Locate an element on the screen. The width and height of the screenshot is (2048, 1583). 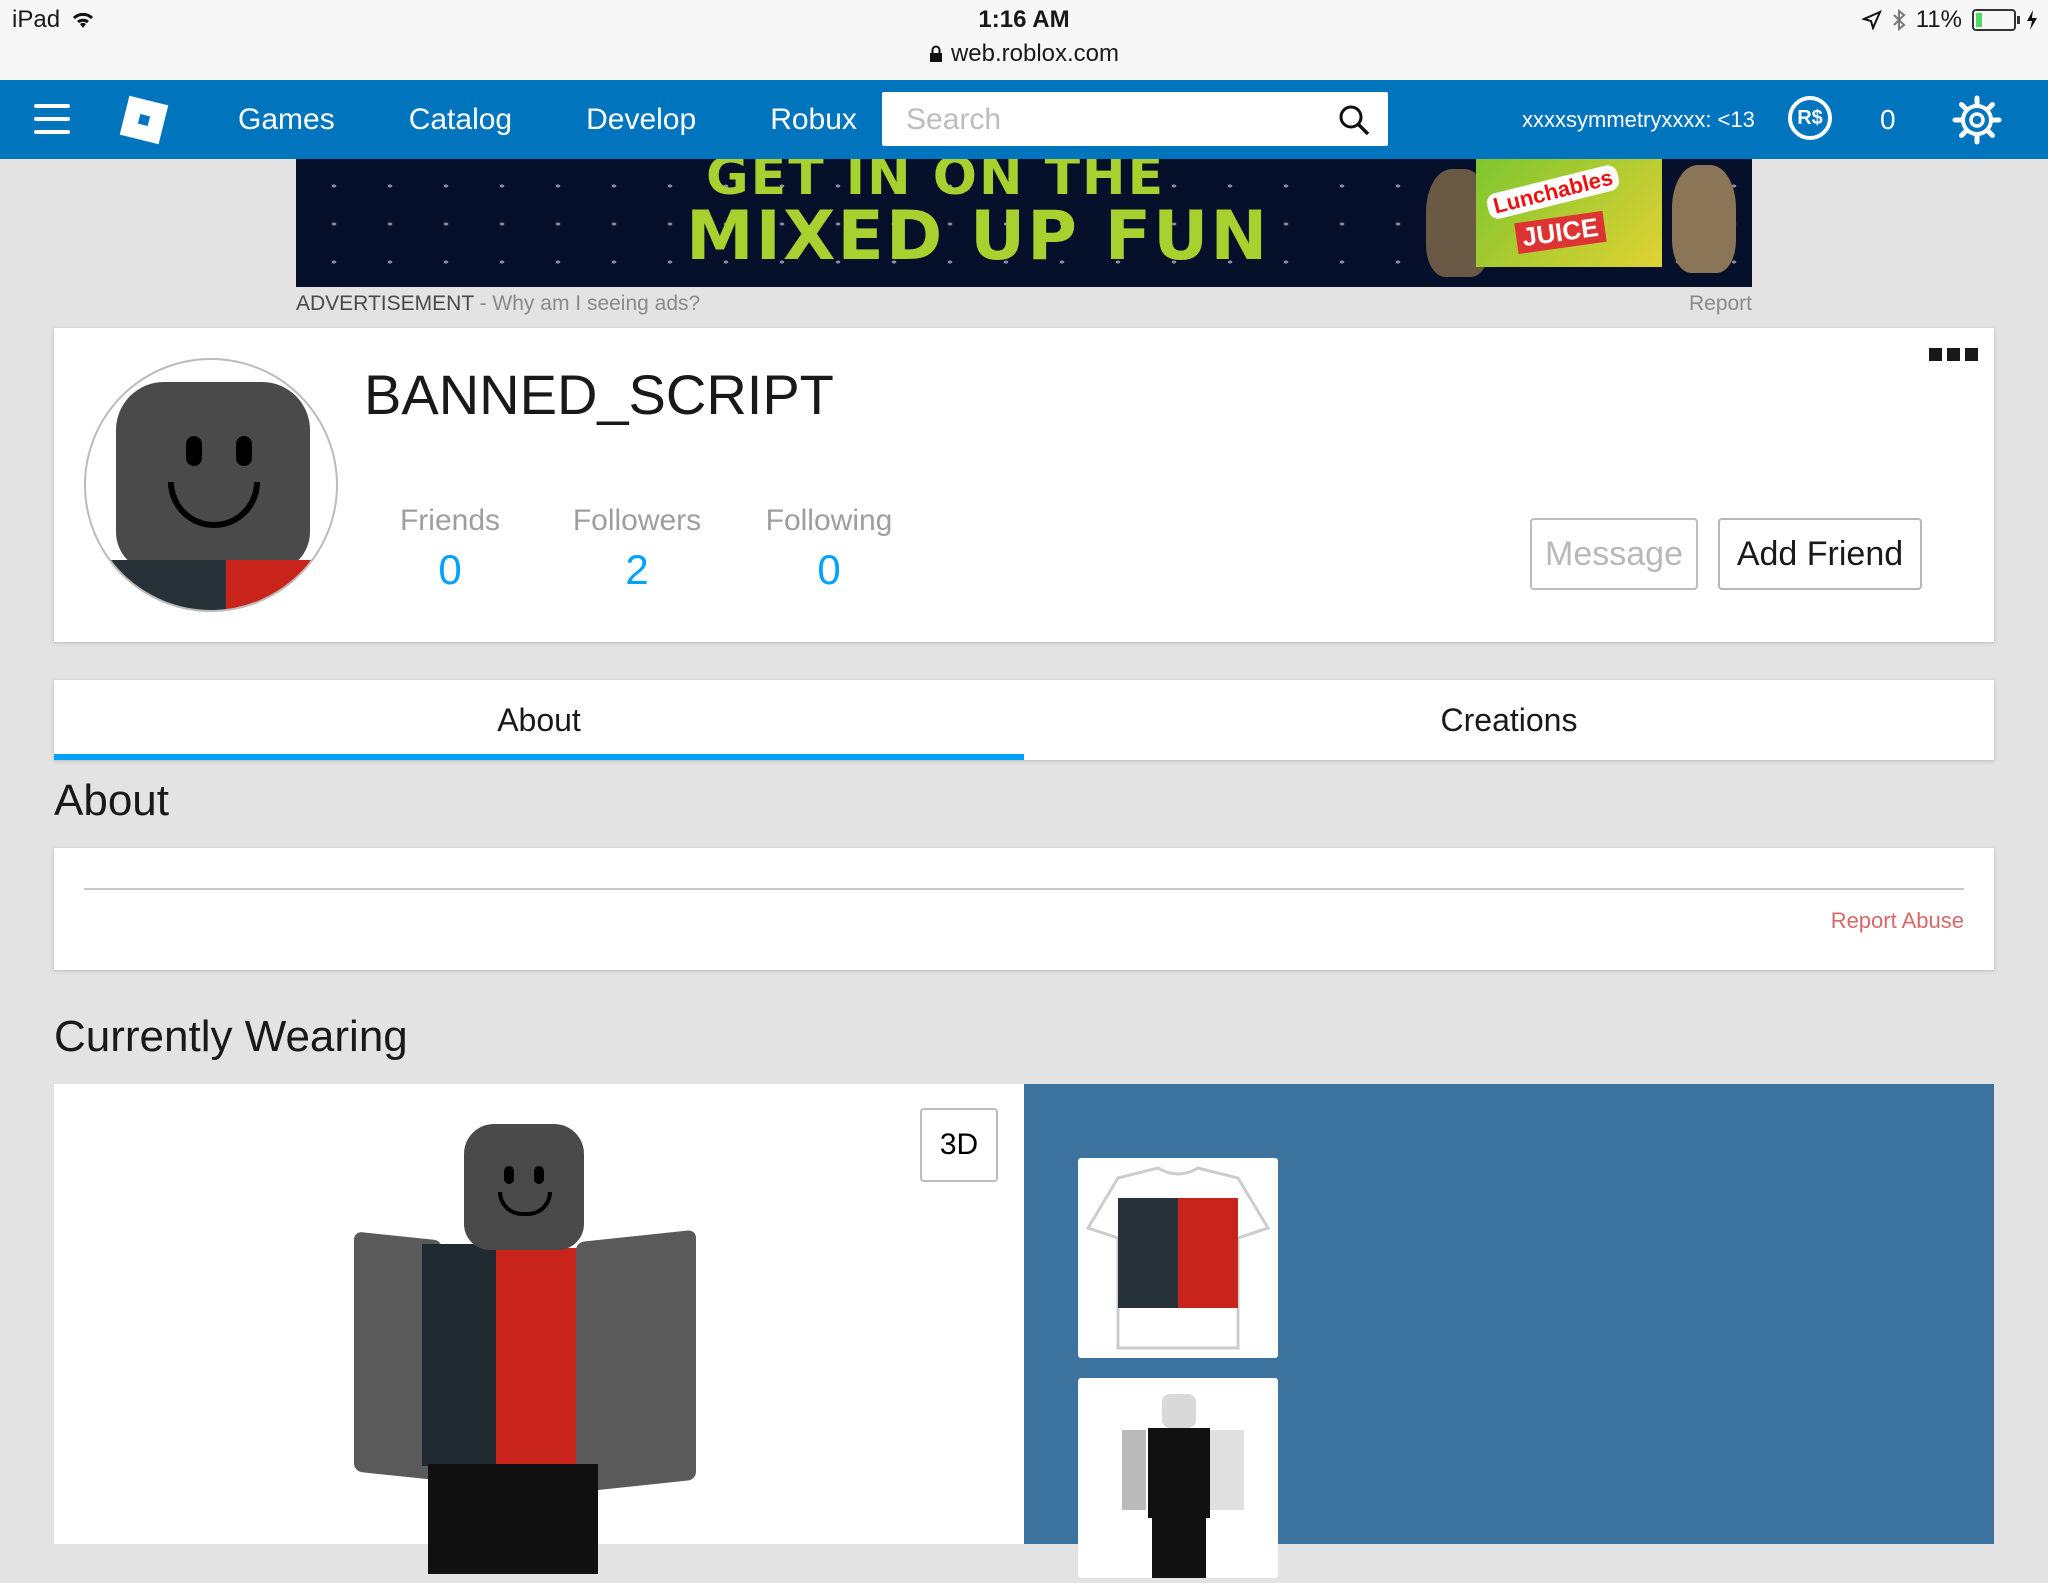
avatar is located at coordinates (211, 485).